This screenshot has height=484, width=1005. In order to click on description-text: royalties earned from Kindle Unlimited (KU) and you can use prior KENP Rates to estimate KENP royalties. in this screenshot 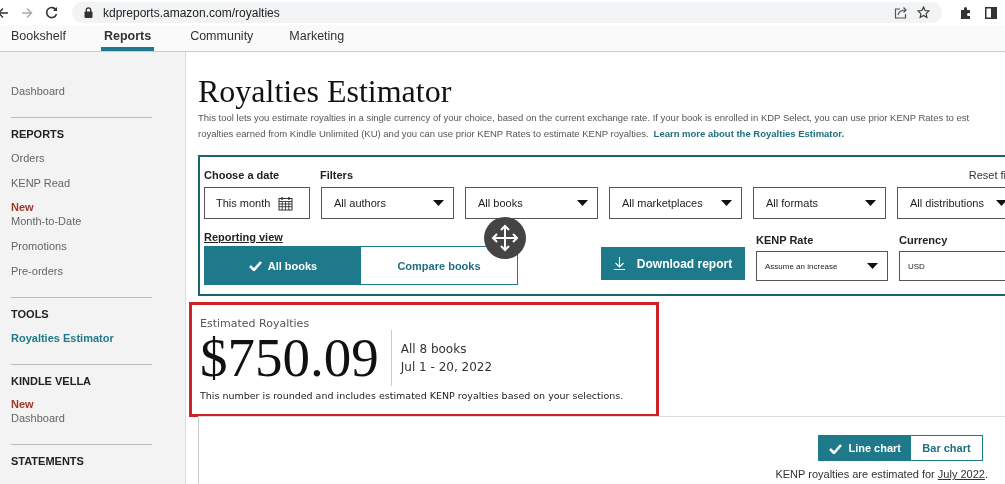, I will do `click(423, 134)`.